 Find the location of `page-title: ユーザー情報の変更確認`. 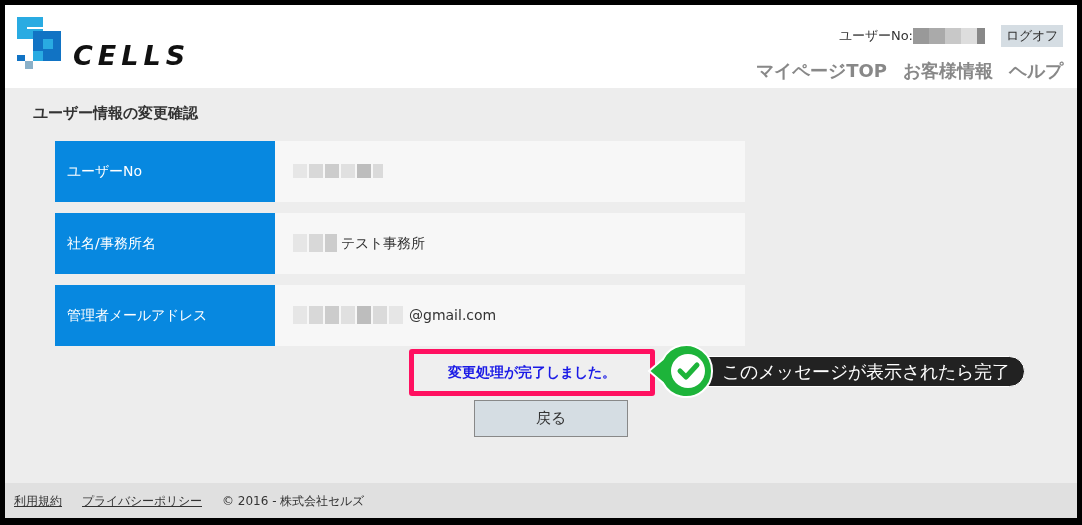

page-title: ユーザー情報の変更確認 is located at coordinates (116, 113).